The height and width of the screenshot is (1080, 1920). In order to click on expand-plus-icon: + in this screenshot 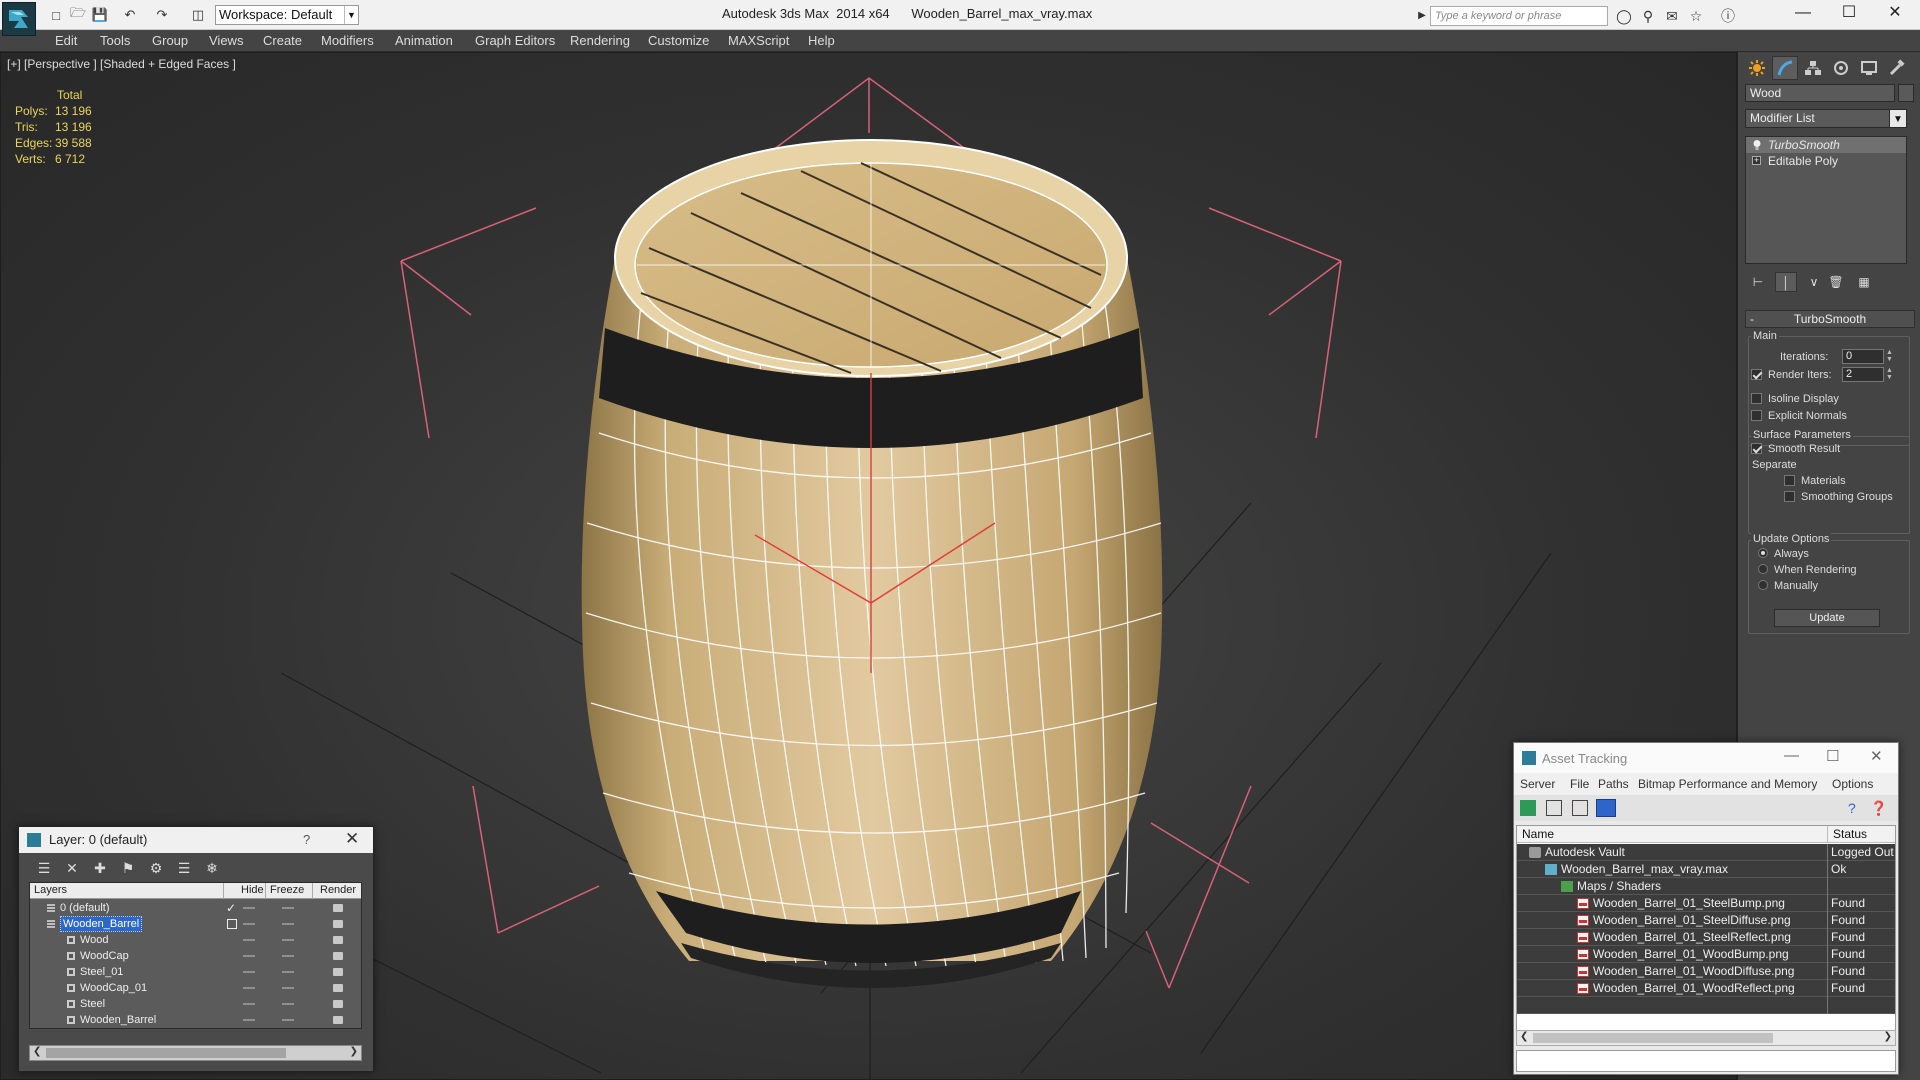, I will do `click(1756, 160)`.